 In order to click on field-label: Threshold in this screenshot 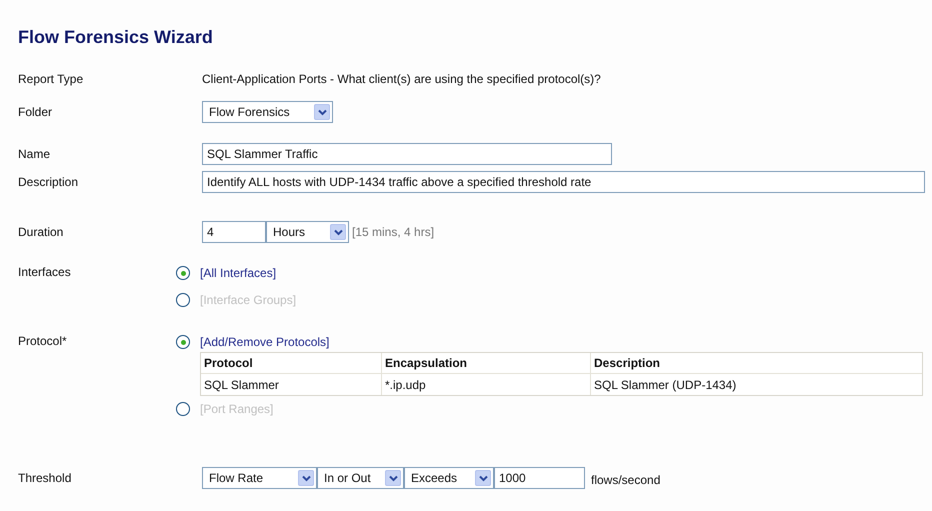, I will do `click(45, 478)`.